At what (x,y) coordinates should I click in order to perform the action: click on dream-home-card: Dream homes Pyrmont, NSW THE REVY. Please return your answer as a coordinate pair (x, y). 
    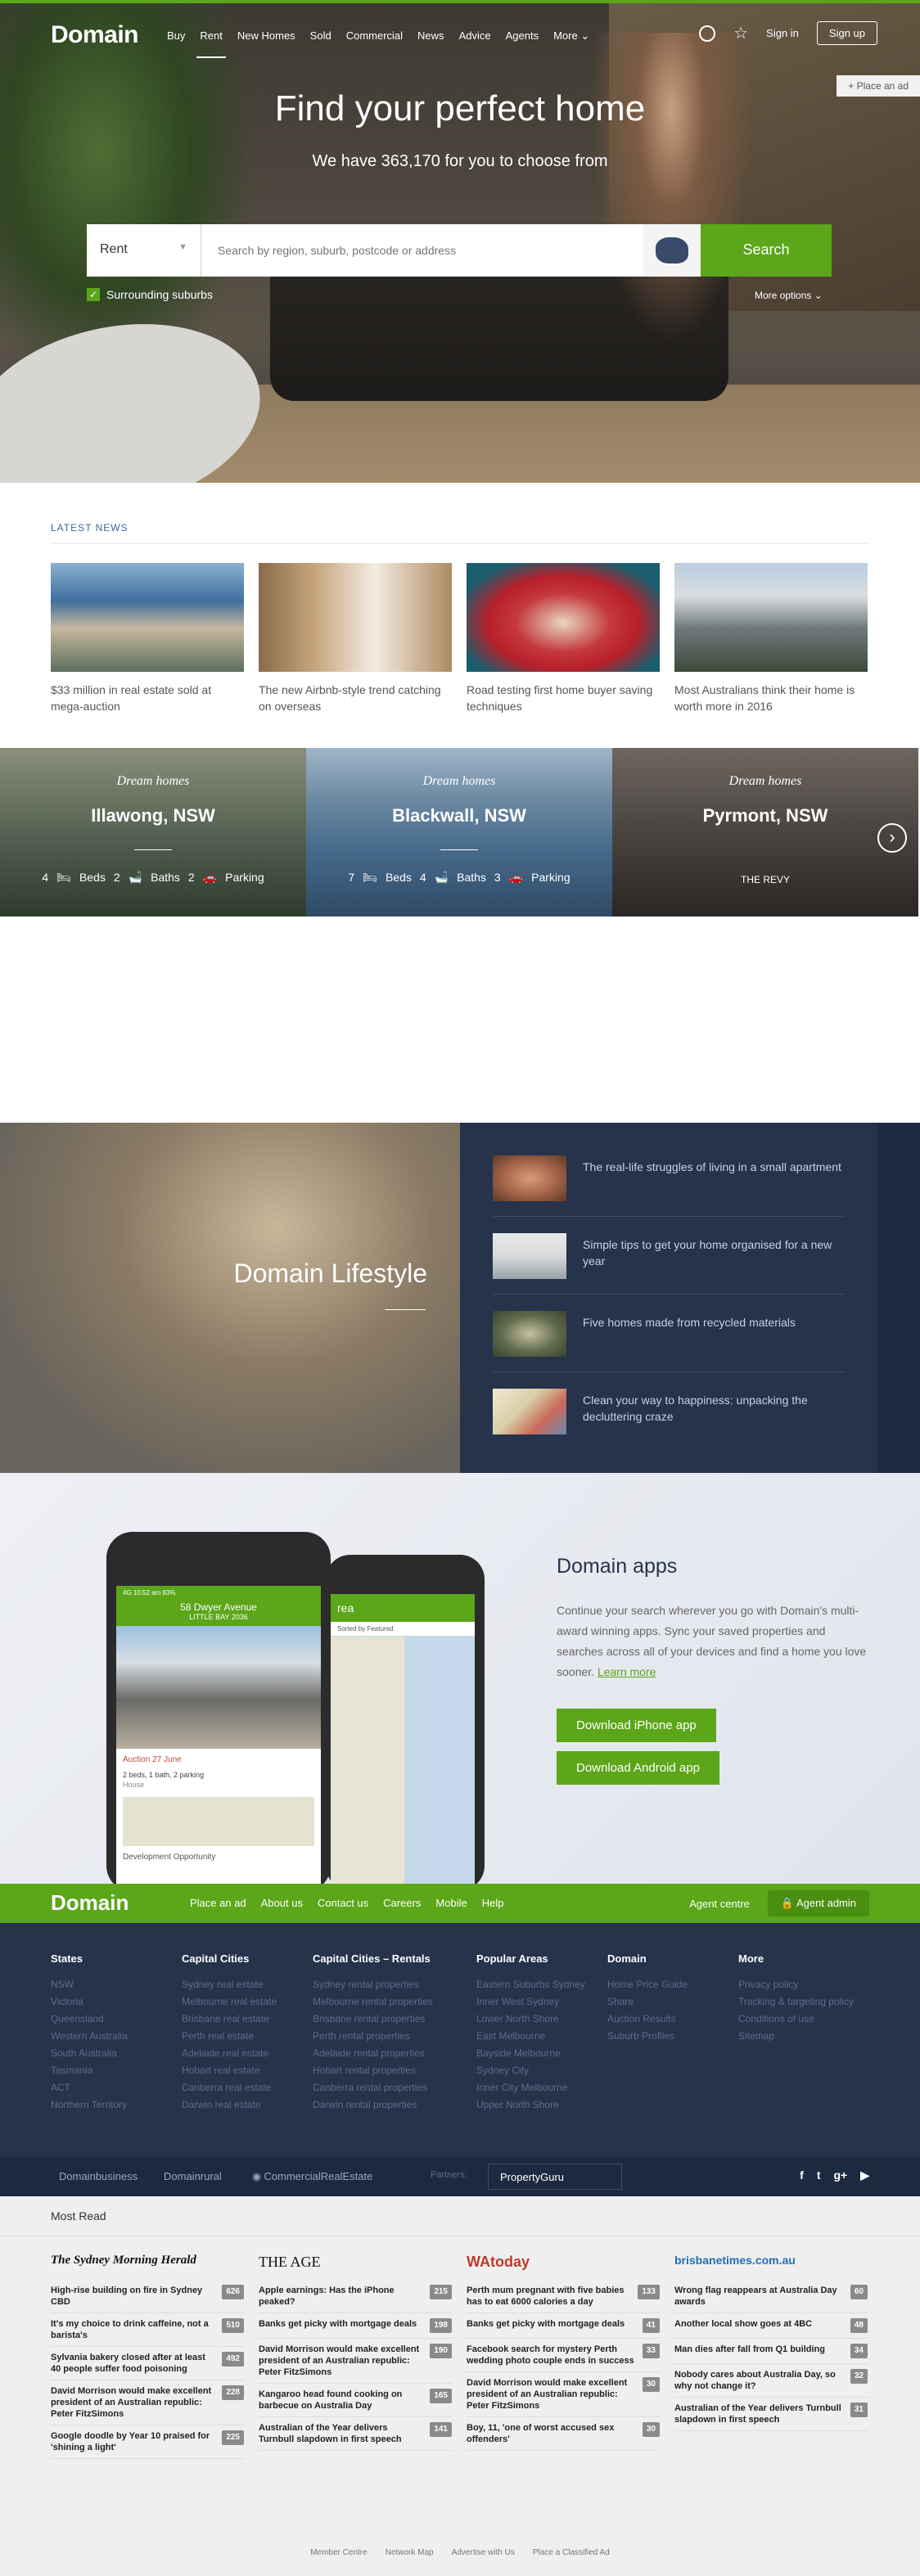
    Looking at the image, I should click on (765, 832).